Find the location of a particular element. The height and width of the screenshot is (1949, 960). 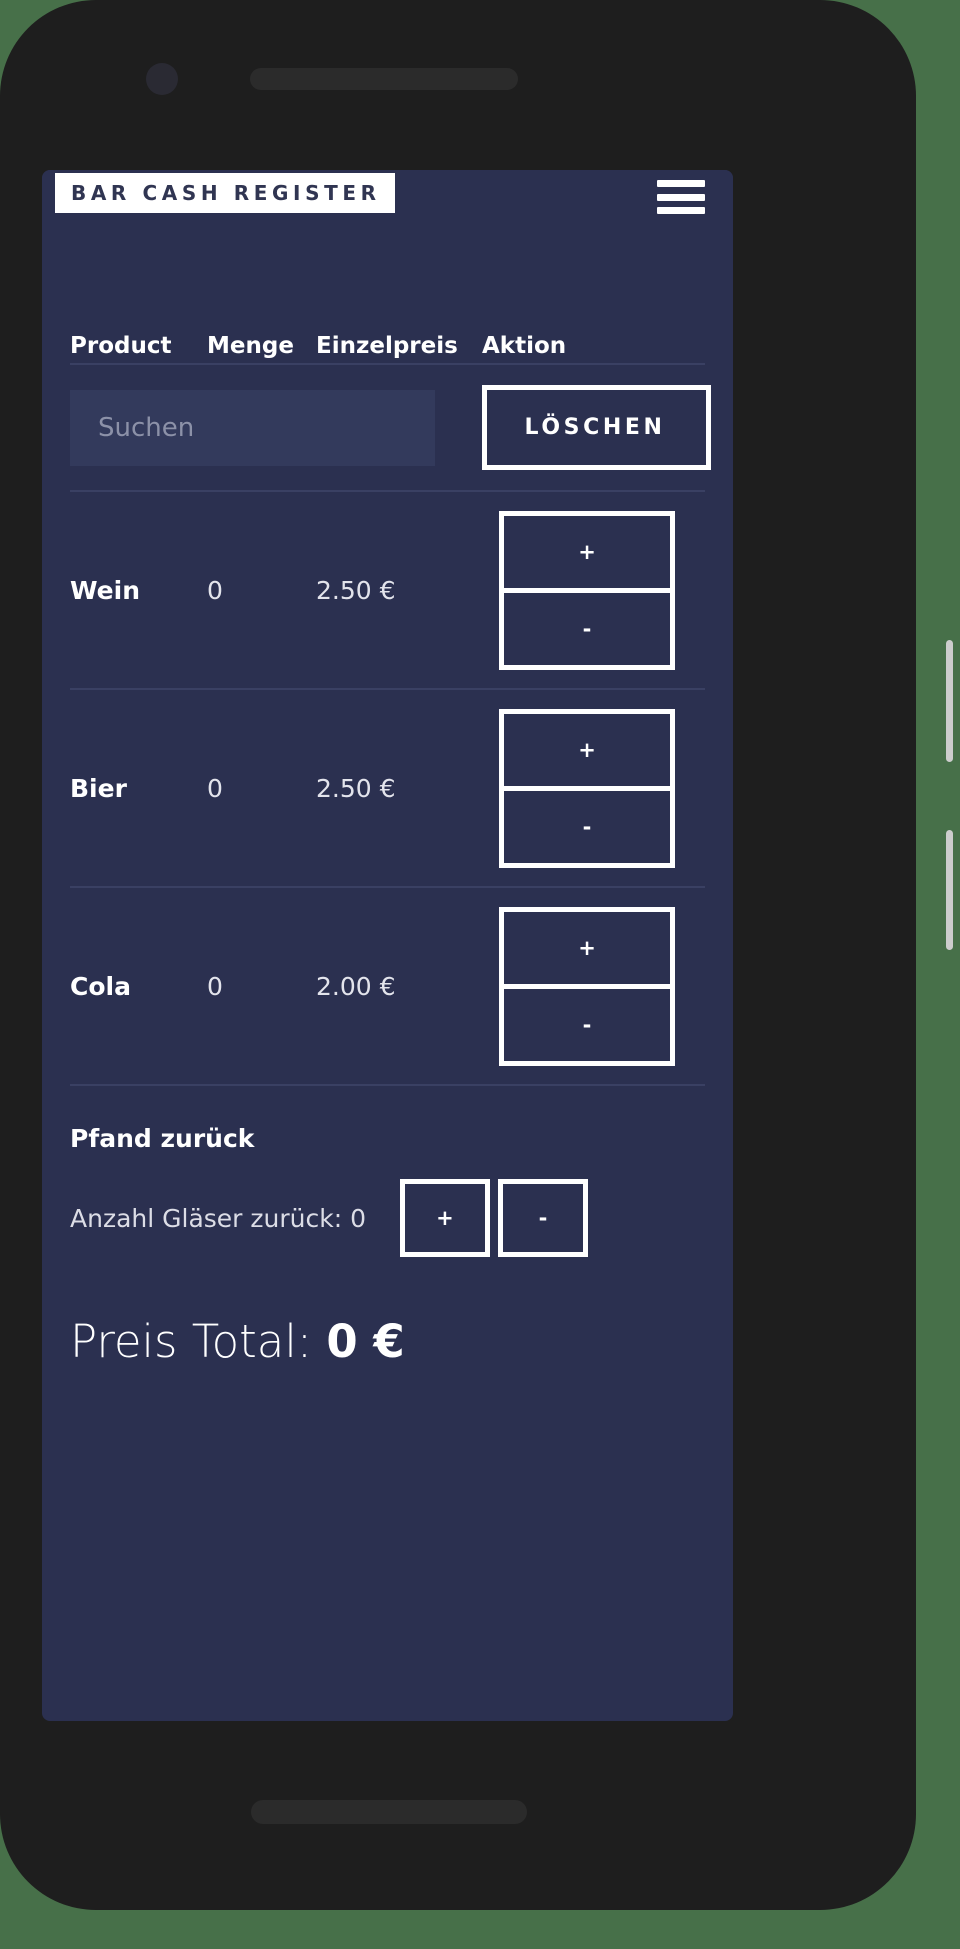

phone-power-button is located at coordinates (949, 890).